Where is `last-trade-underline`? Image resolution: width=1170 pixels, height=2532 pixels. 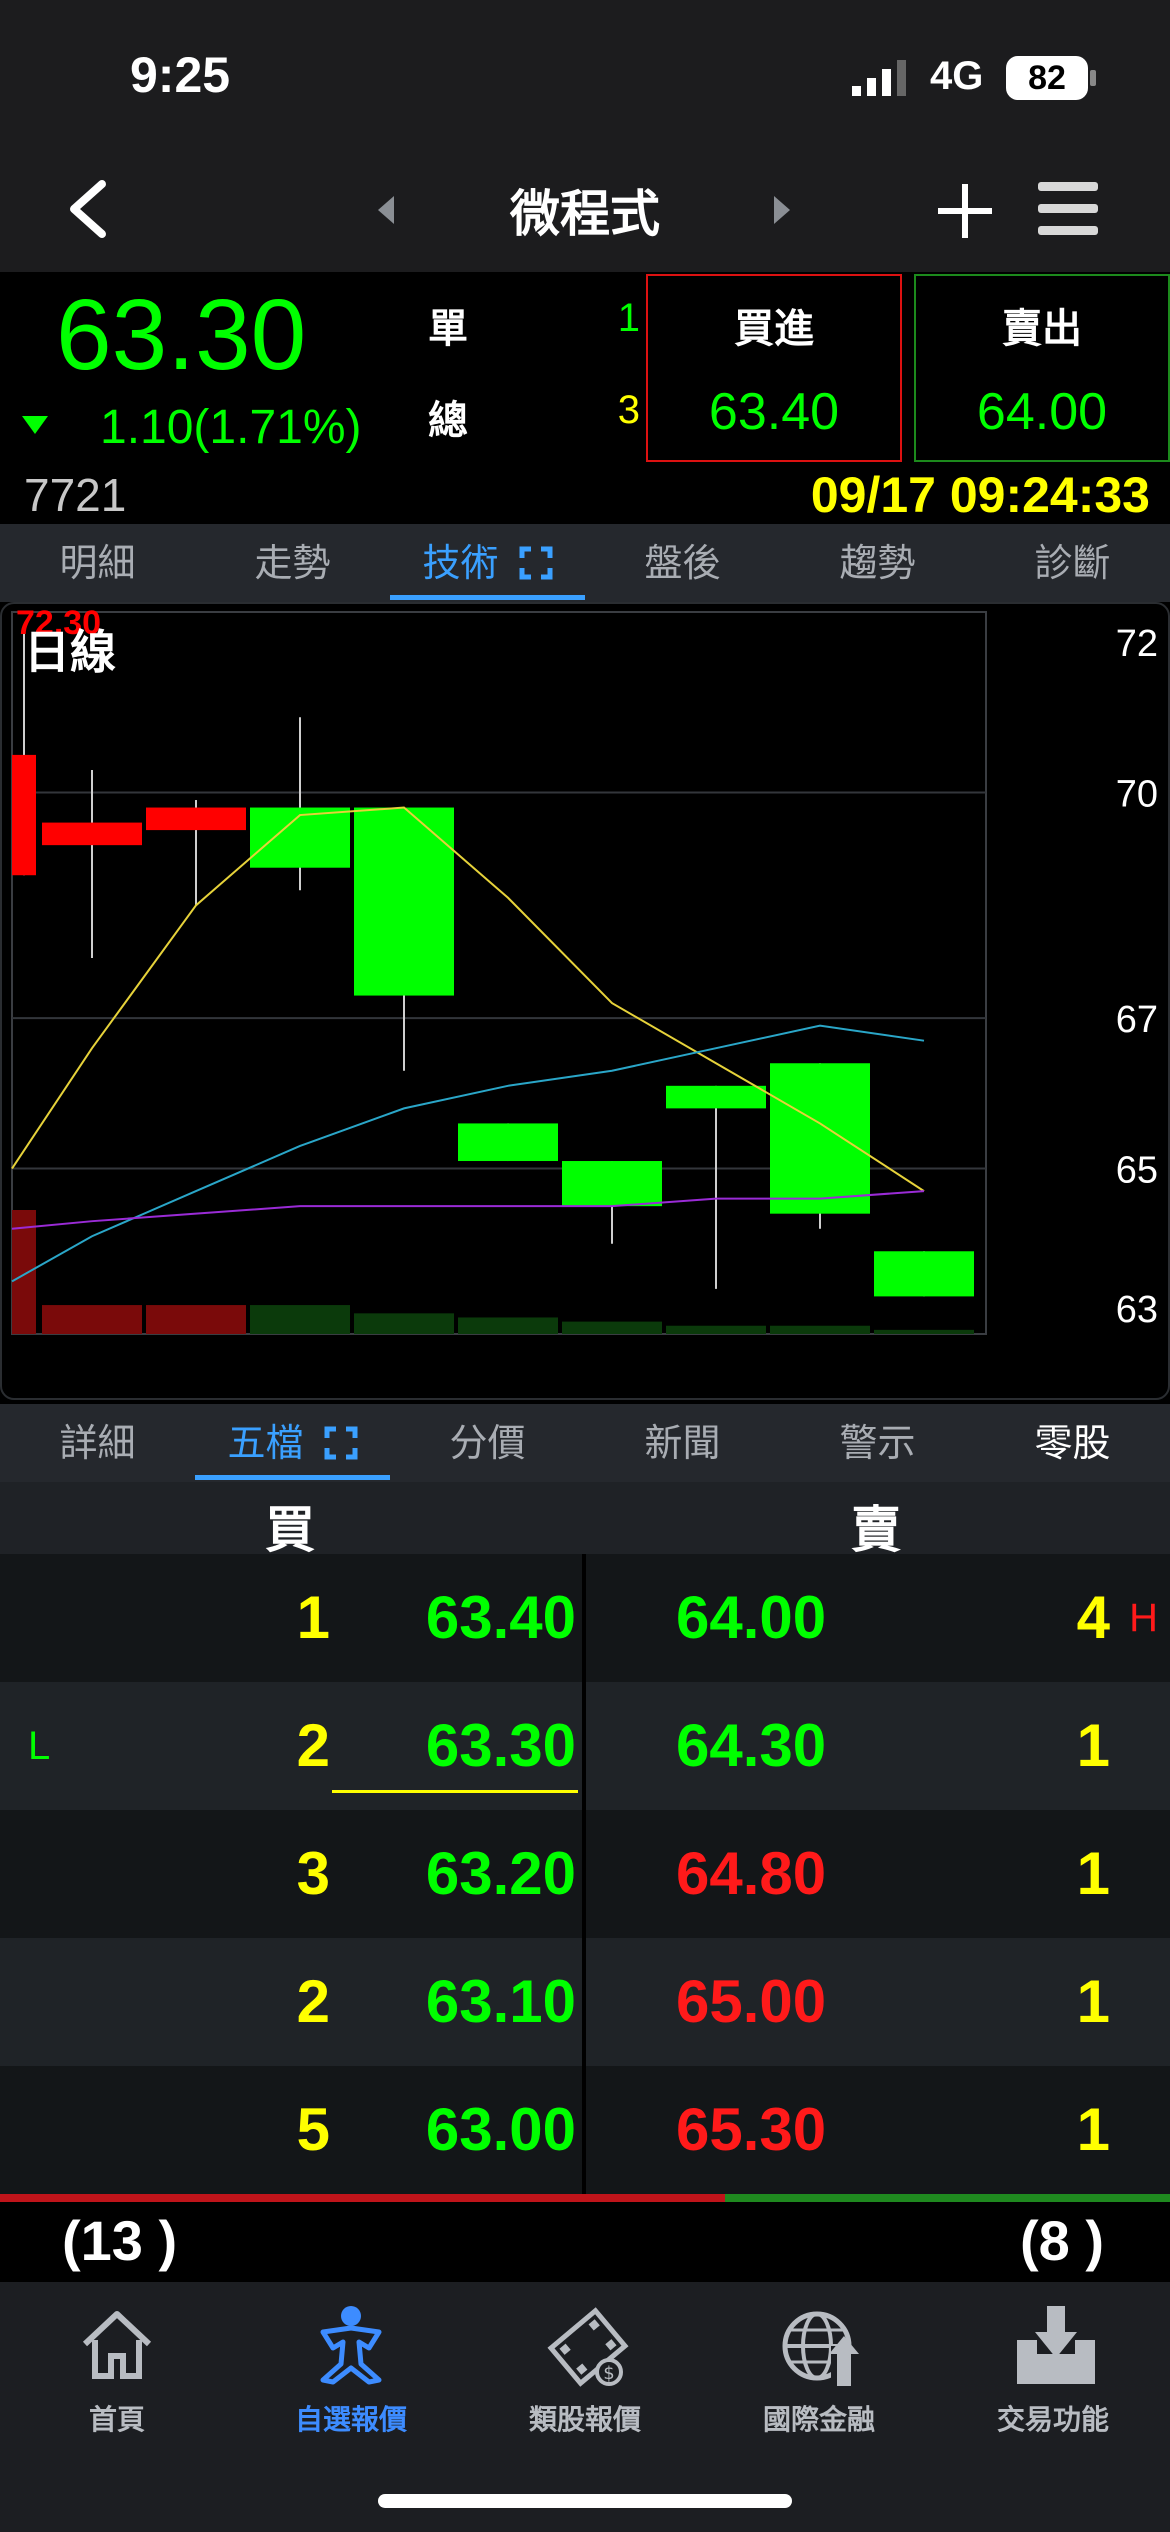 last-trade-underline is located at coordinates (455, 1791).